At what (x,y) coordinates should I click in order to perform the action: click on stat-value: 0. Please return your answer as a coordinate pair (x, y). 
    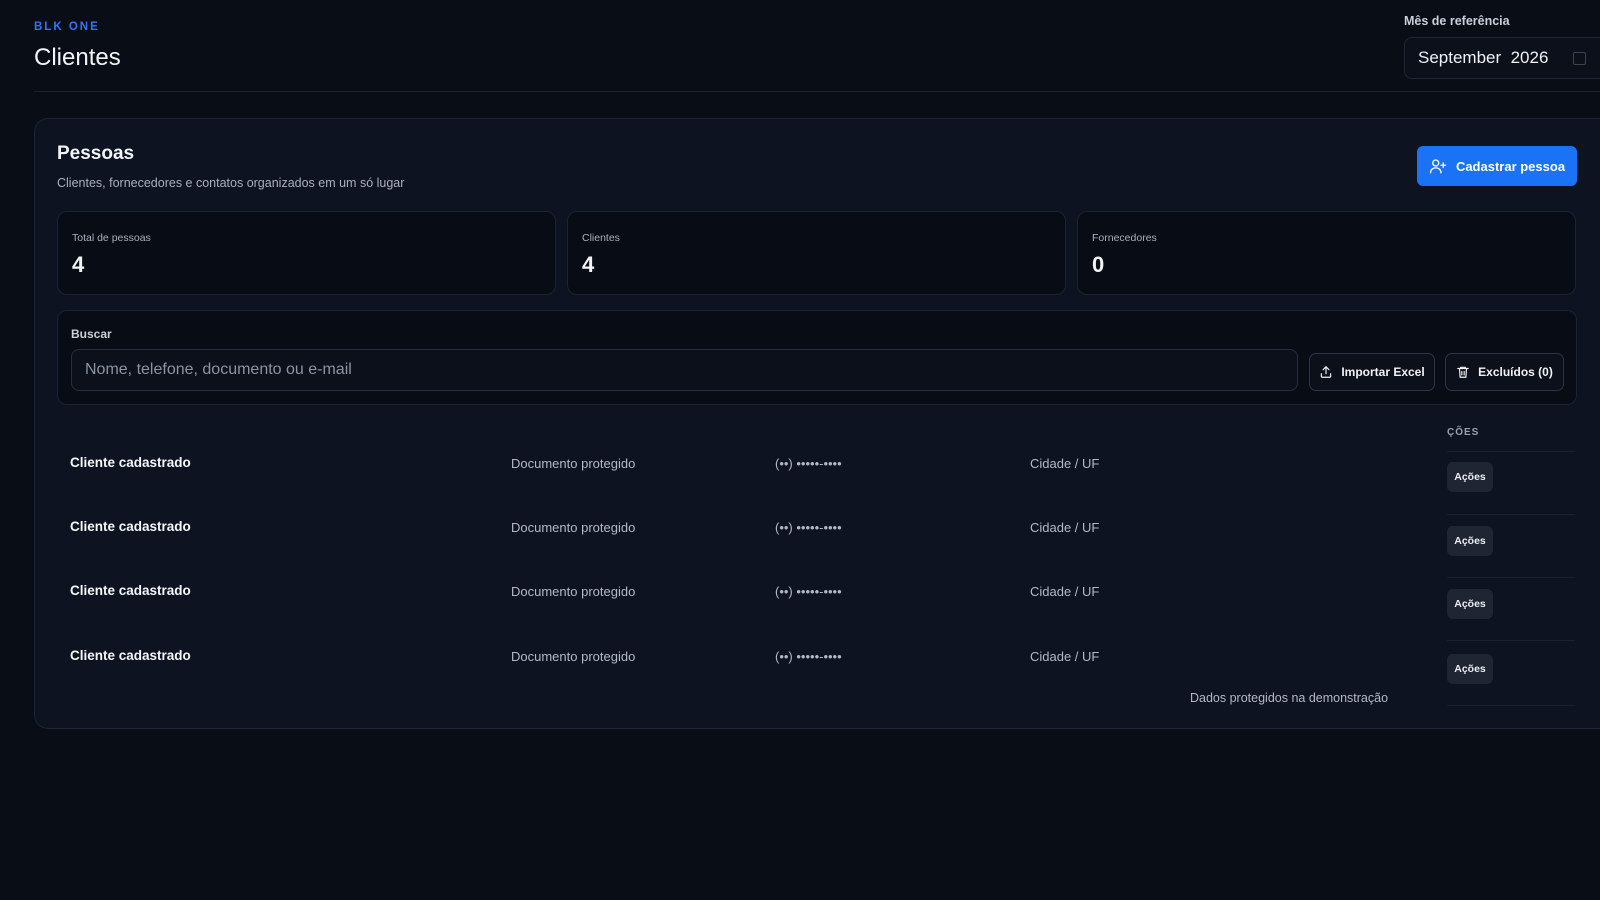
    Looking at the image, I should click on (1098, 264).